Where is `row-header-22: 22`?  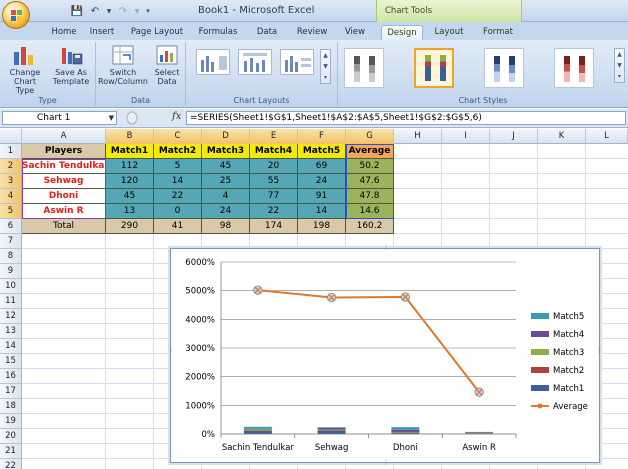 row-header-22: 22 is located at coordinates (11, 464).